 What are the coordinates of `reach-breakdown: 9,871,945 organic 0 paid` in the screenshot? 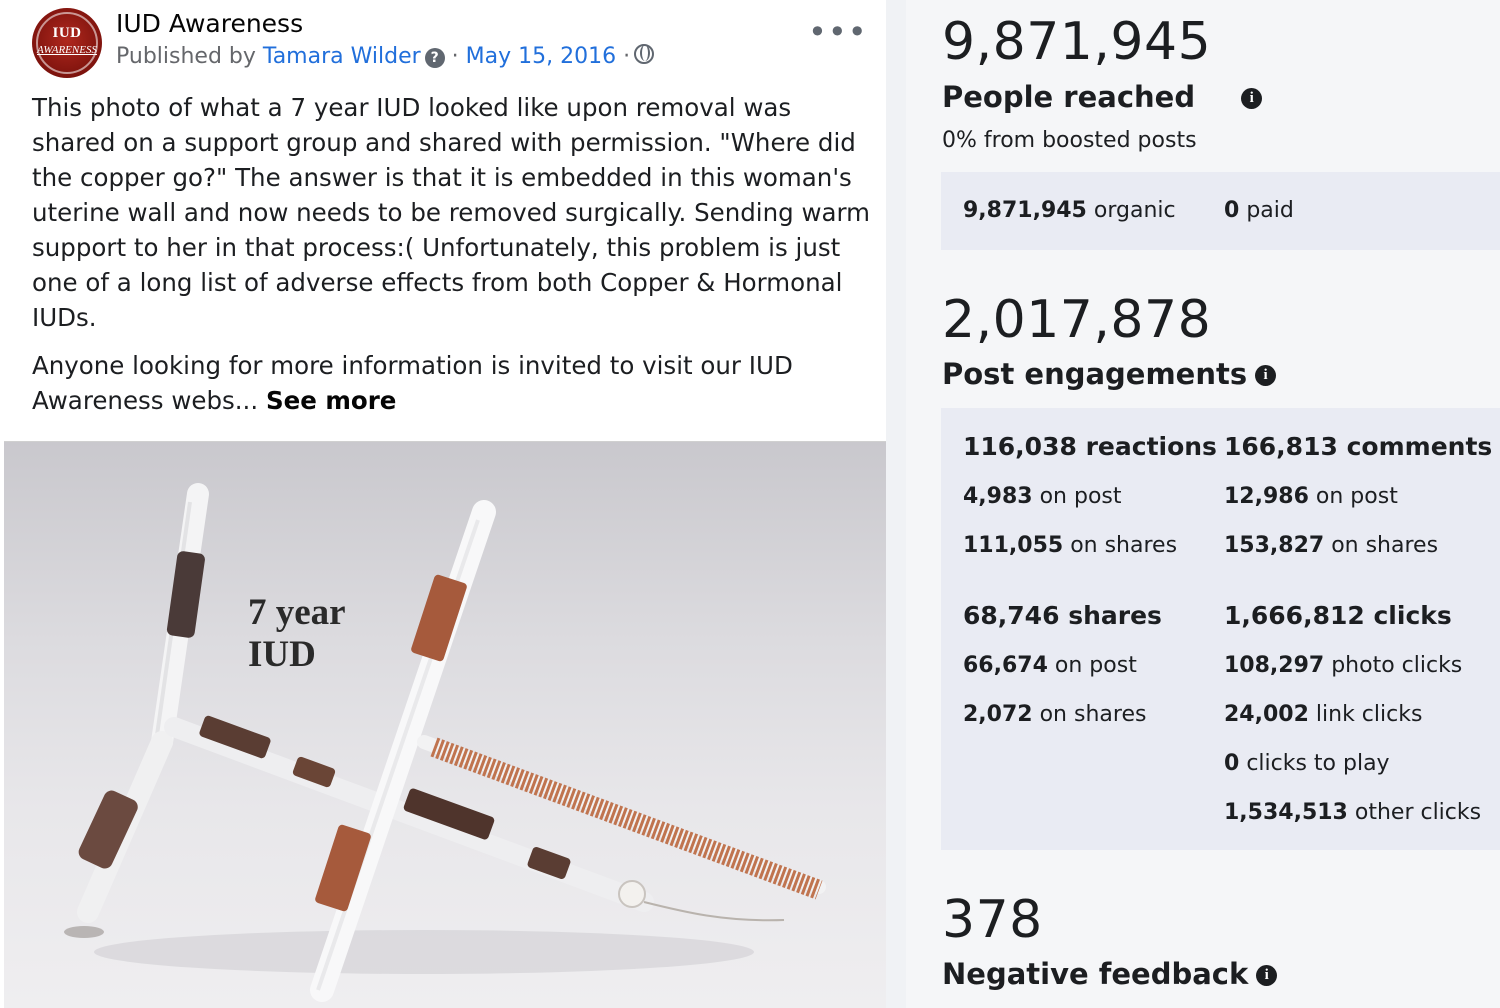 It's located at (1220, 211).